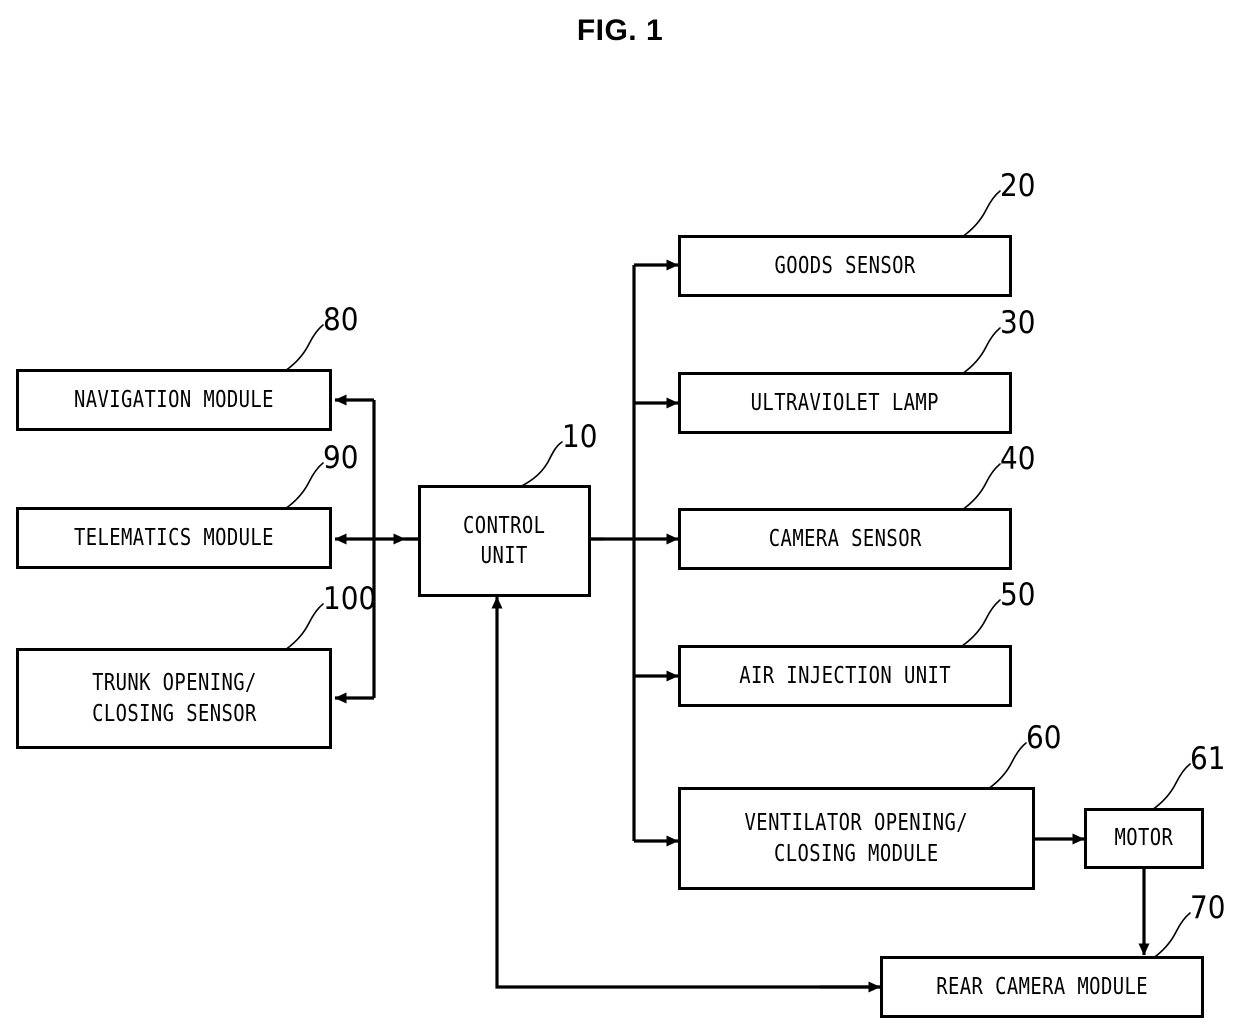 The height and width of the screenshot is (1036, 1240). I want to click on node-trunk-sensor: TRUNK OPENING/ CLOSING SENSOR, so click(174, 698).